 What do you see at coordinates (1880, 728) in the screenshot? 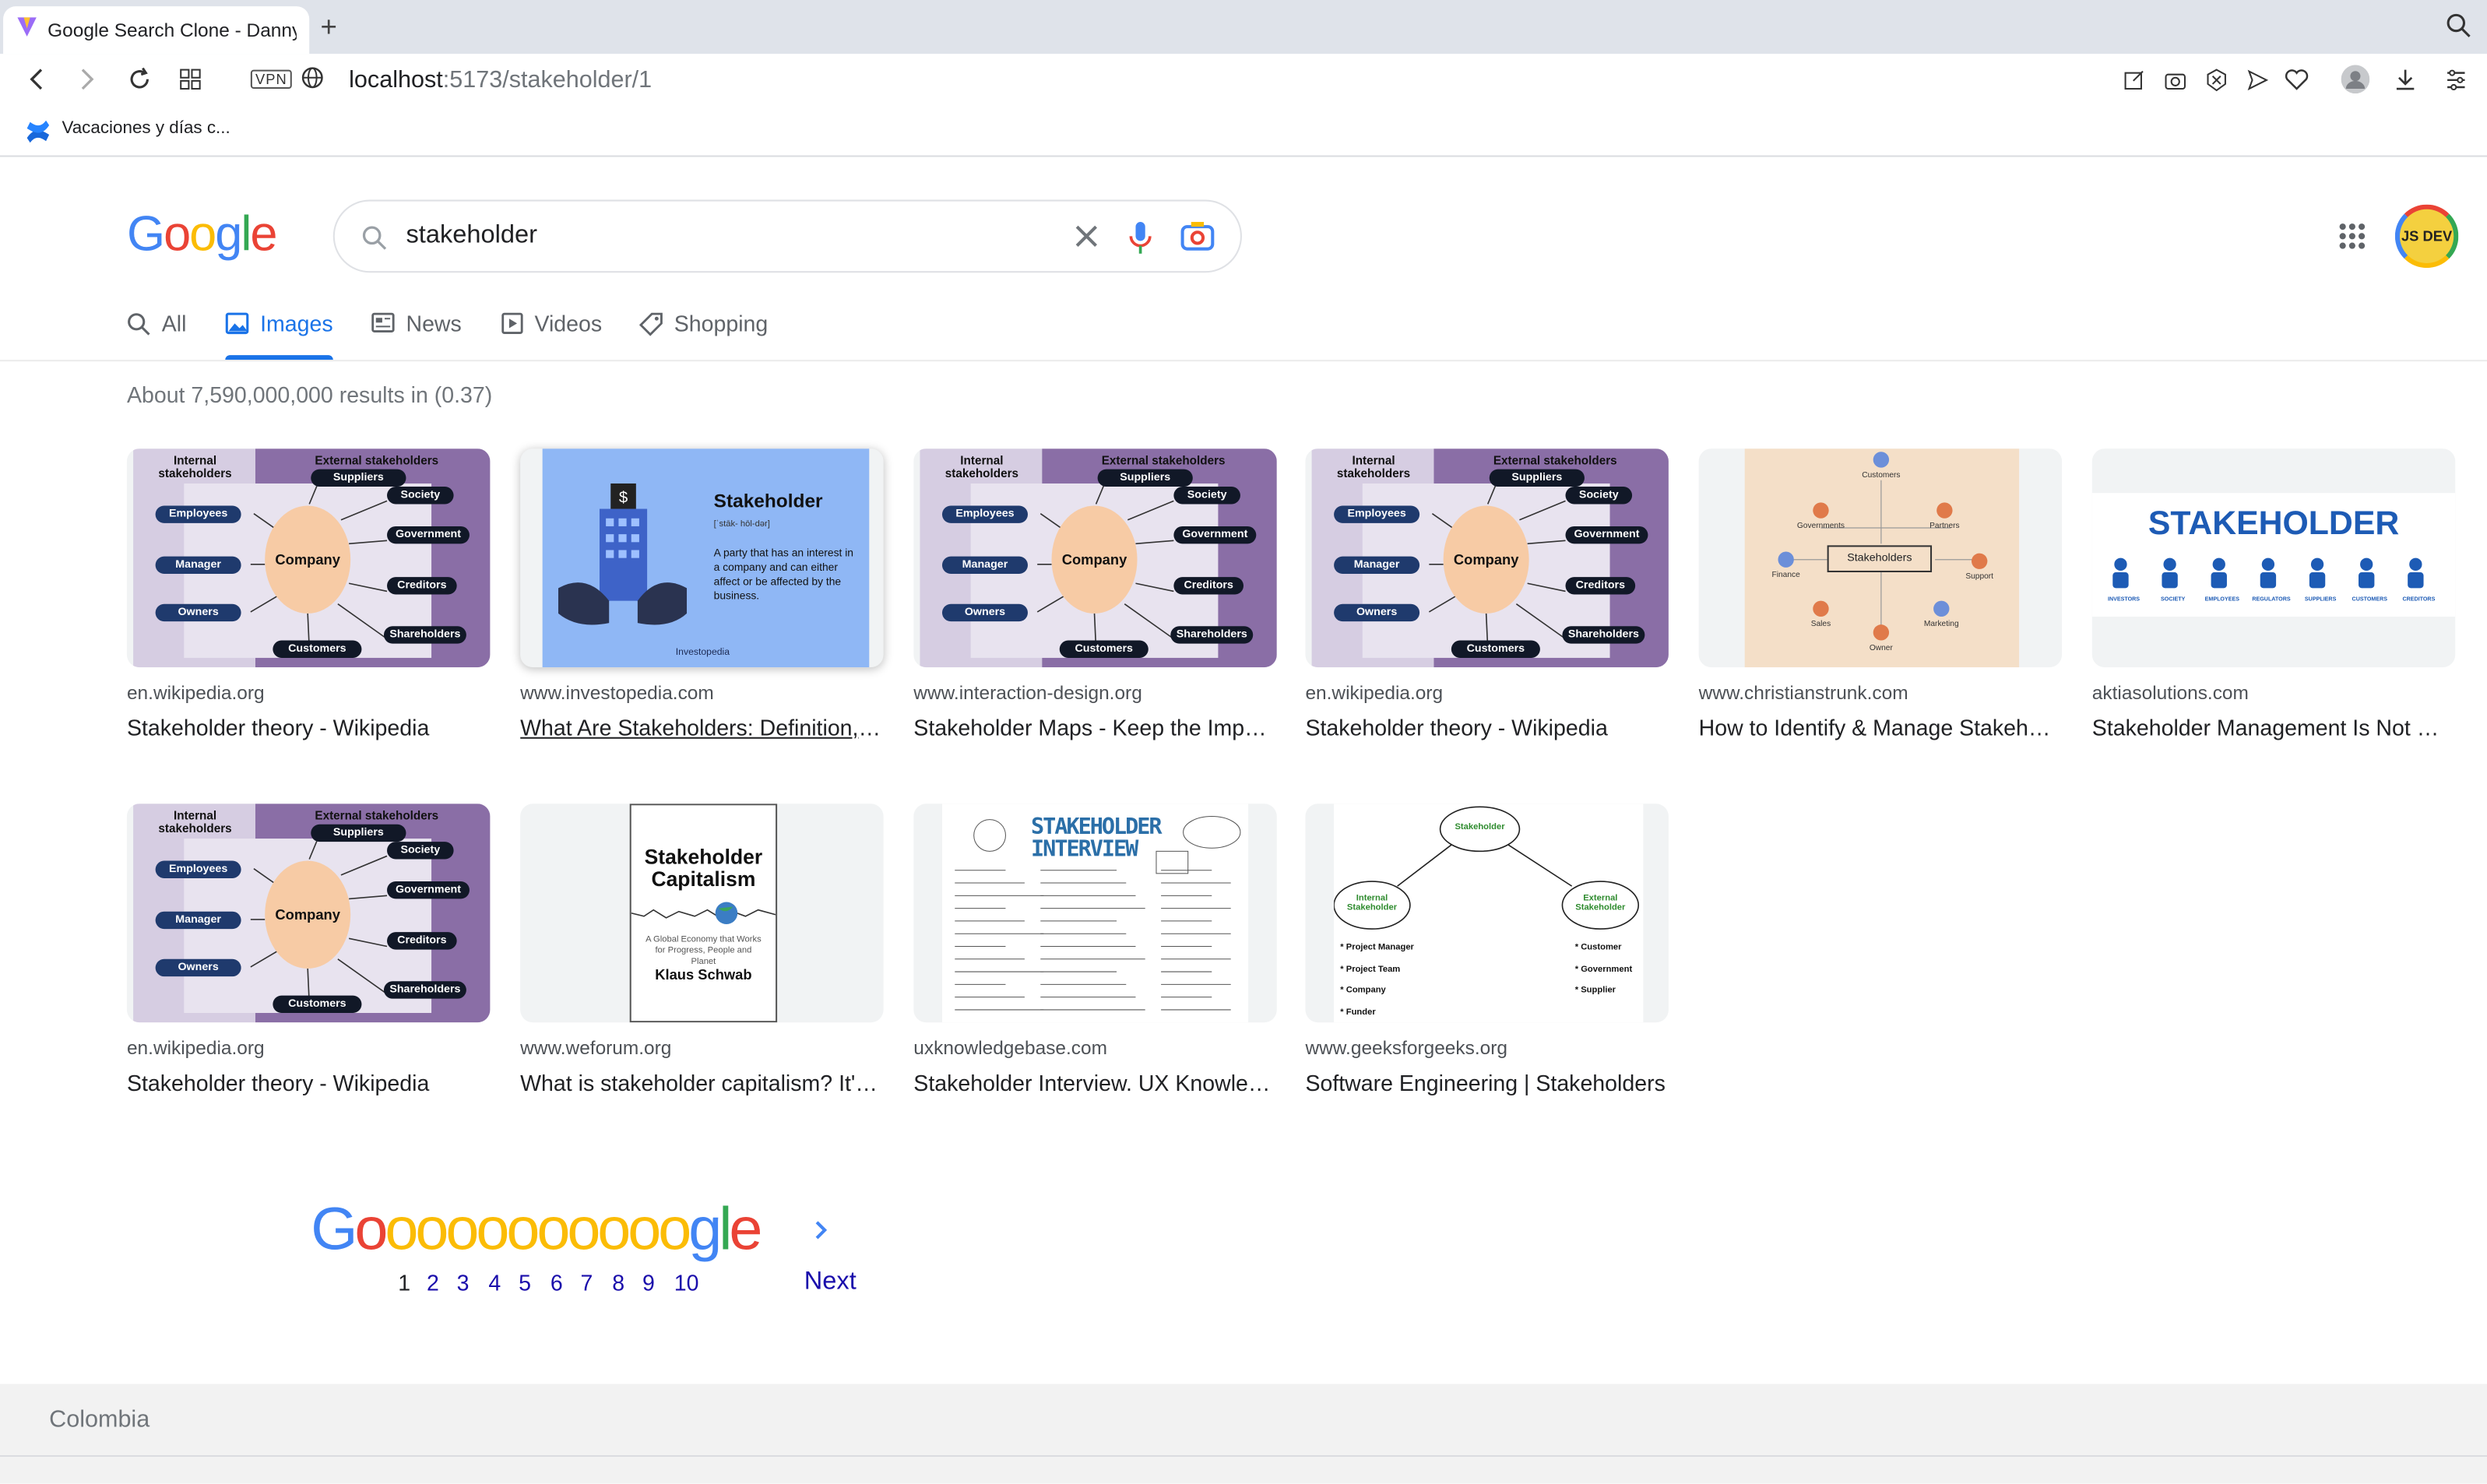
I see `result-title: How to Identify & Manage Stakeholders` at bounding box center [1880, 728].